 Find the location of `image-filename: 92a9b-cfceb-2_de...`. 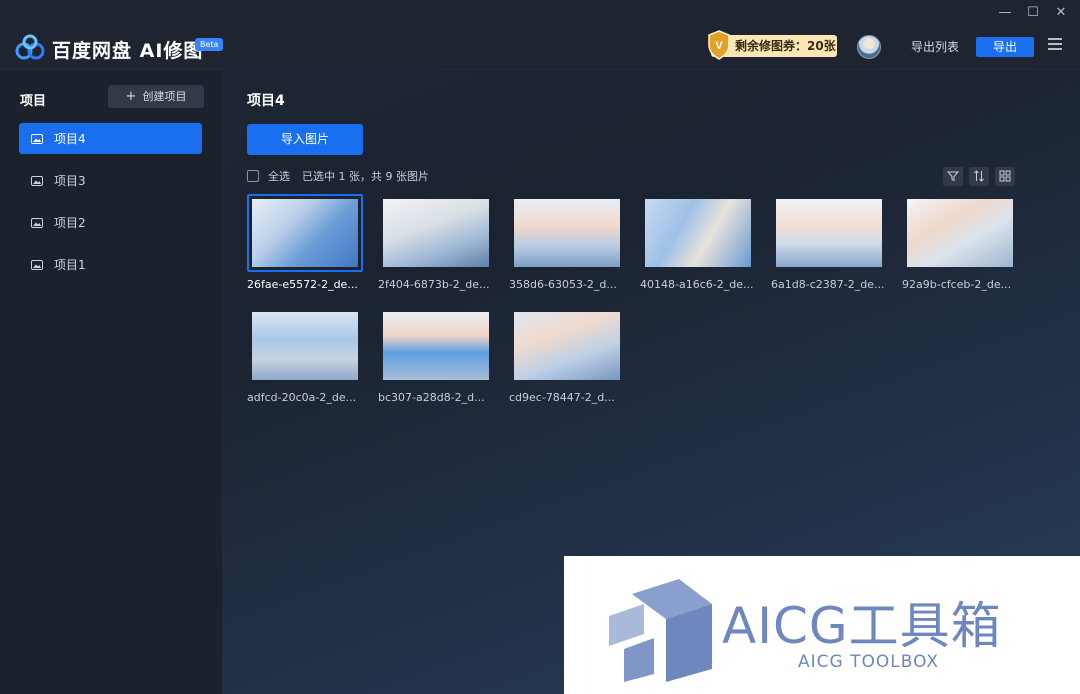

image-filename: 92a9b-cfceb-2_de... is located at coordinates (957, 284).